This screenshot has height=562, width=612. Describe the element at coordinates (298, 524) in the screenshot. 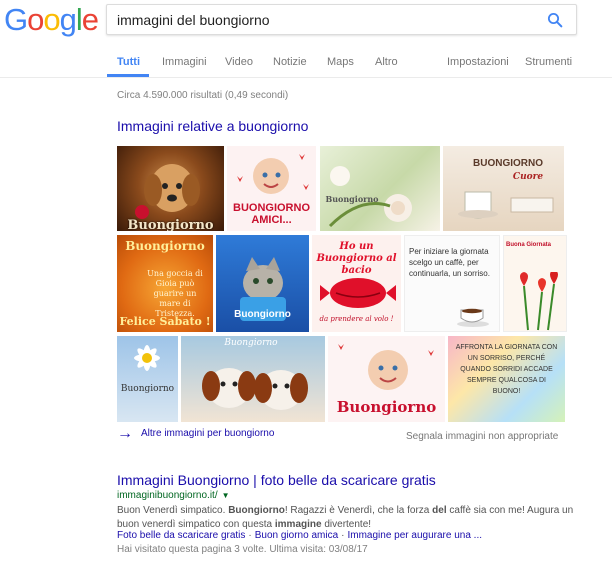

I see `snippet-highlight: immagine` at that location.